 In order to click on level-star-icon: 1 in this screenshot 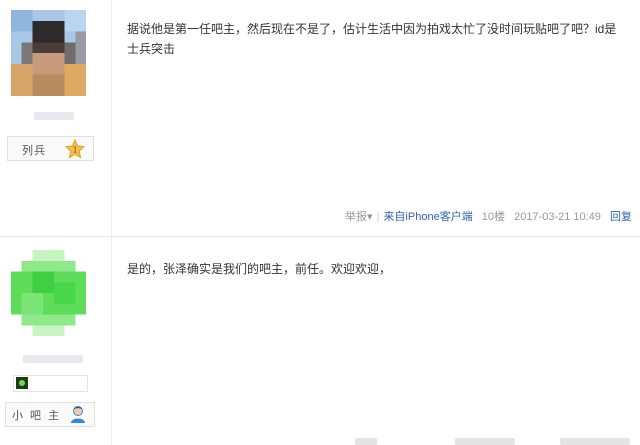, I will do `click(75, 151)`.